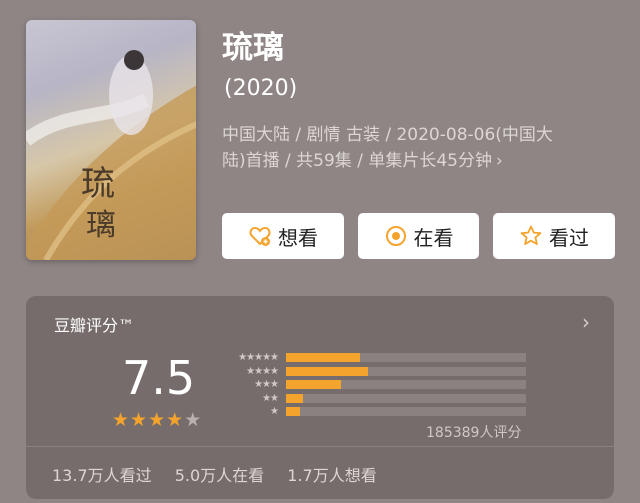 This screenshot has width=640, height=503. What do you see at coordinates (94, 325) in the screenshot?
I see `rating-card-title: 豆瓣评分™` at bounding box center [94, 325].